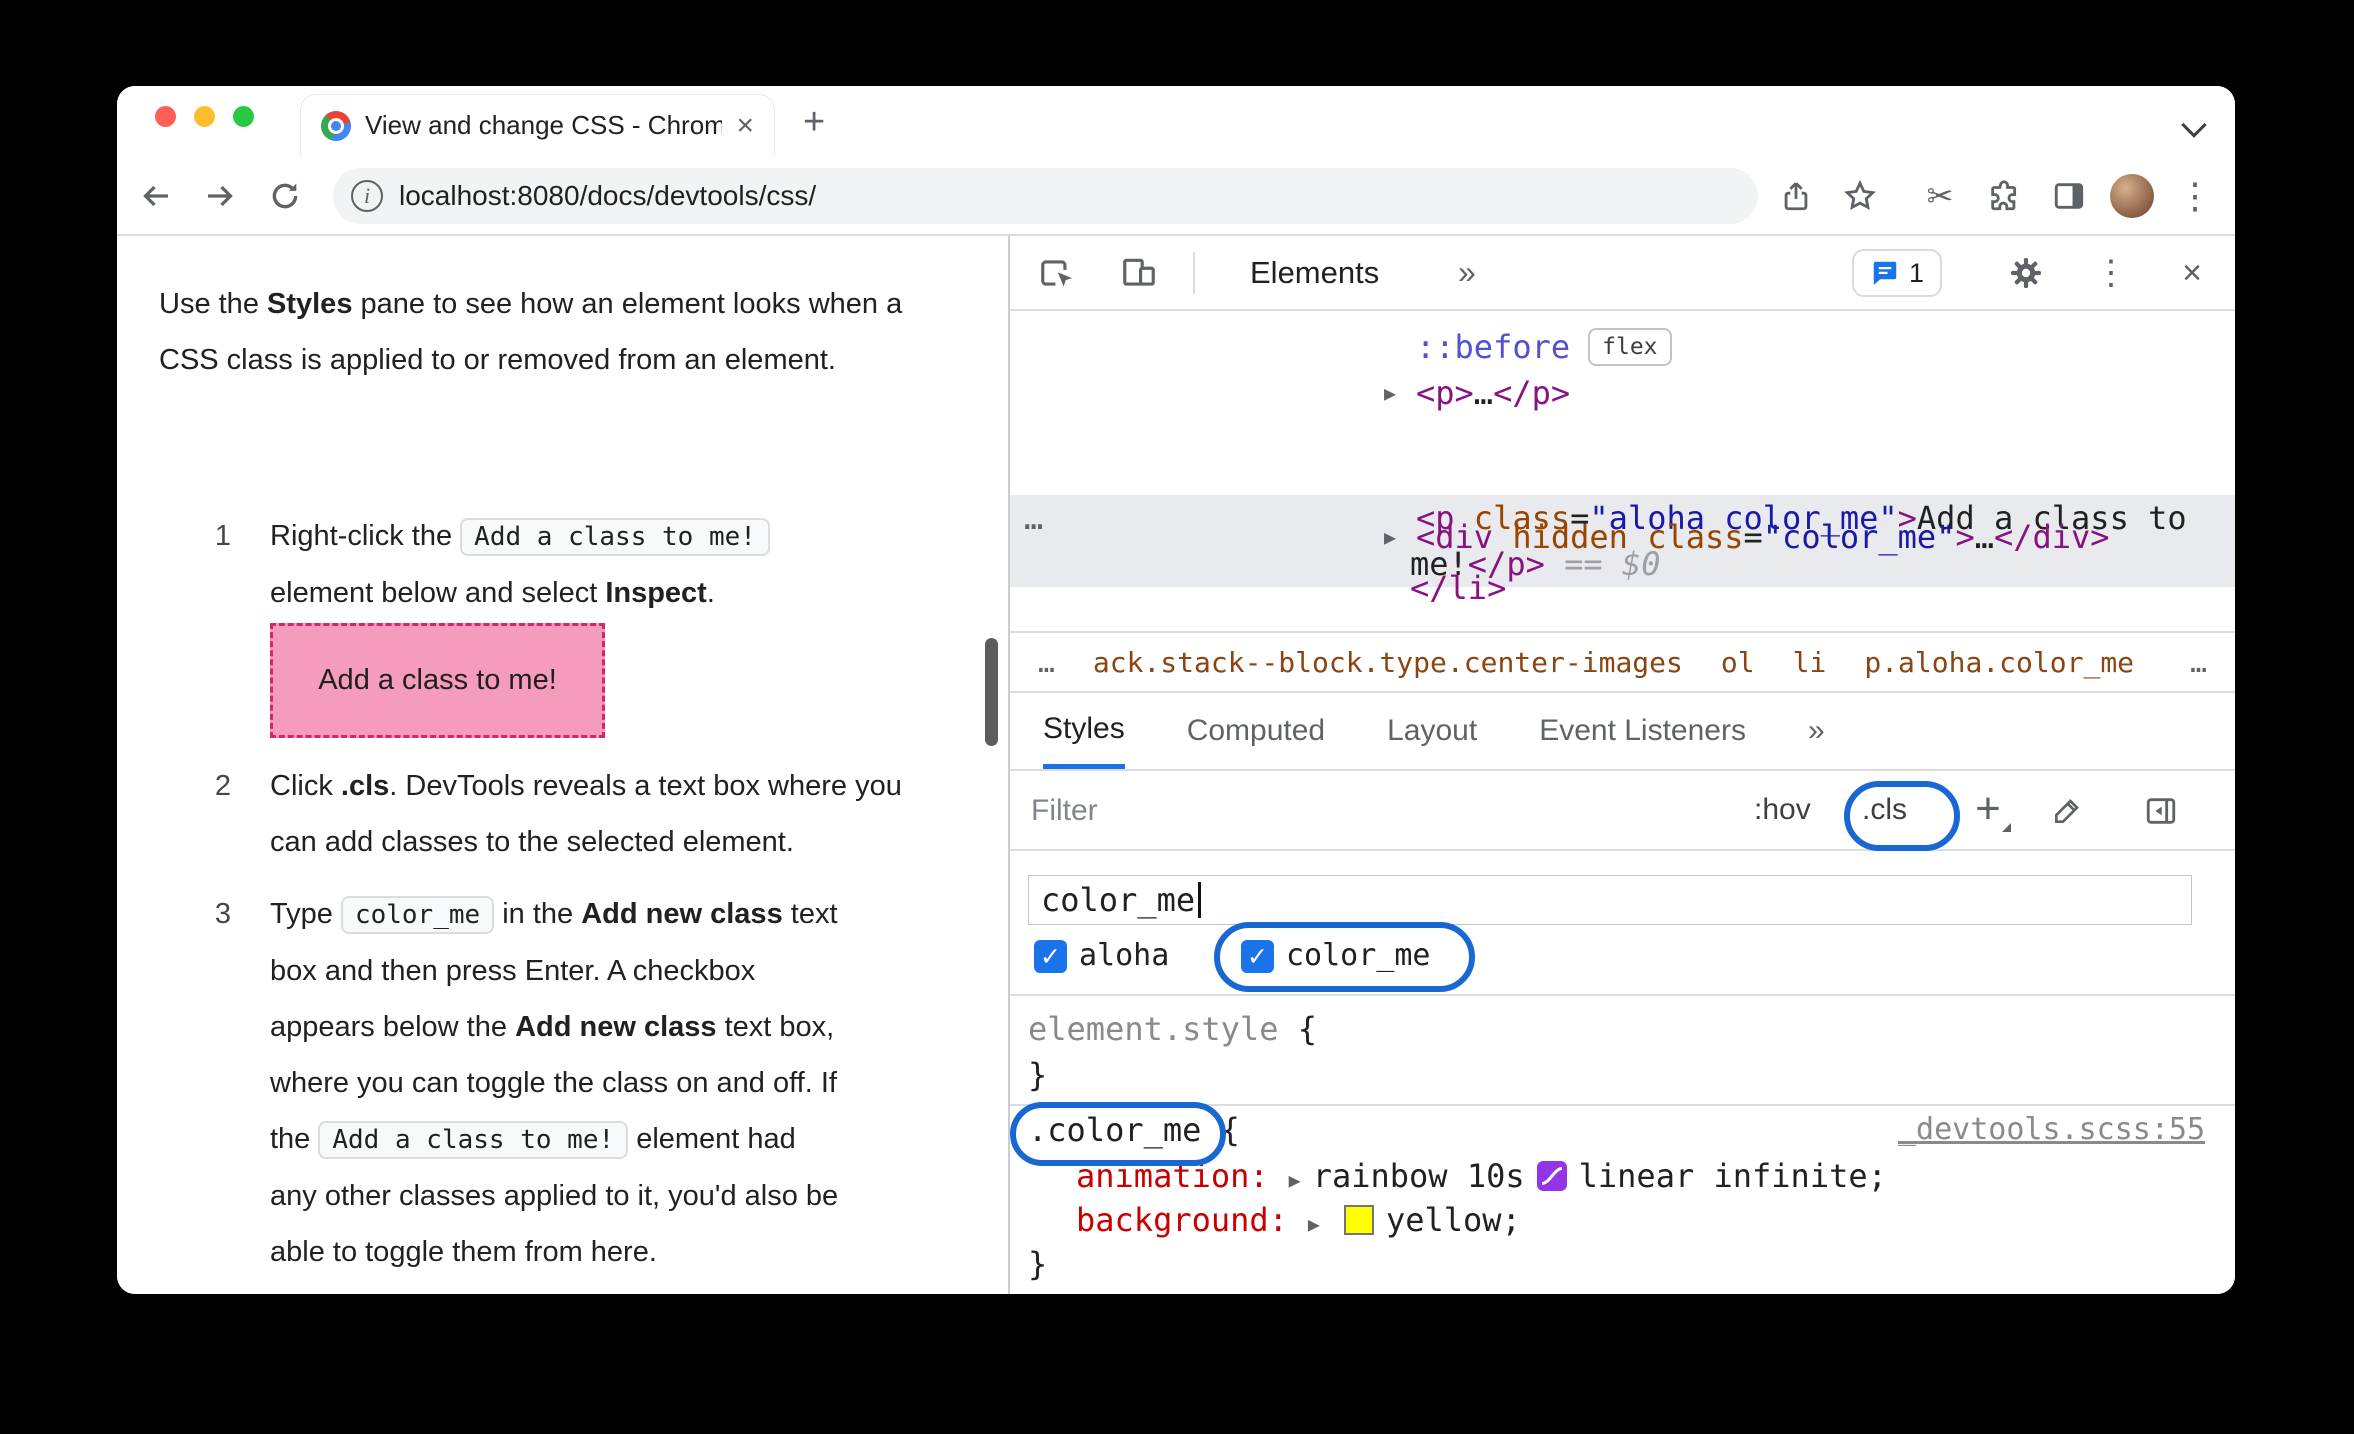 This screenshot has width=2354, height=1434. What do you see at coordinates (243, 116) in the screenshot?
I see `zoom-window-button` at bounding box center [243, 116].